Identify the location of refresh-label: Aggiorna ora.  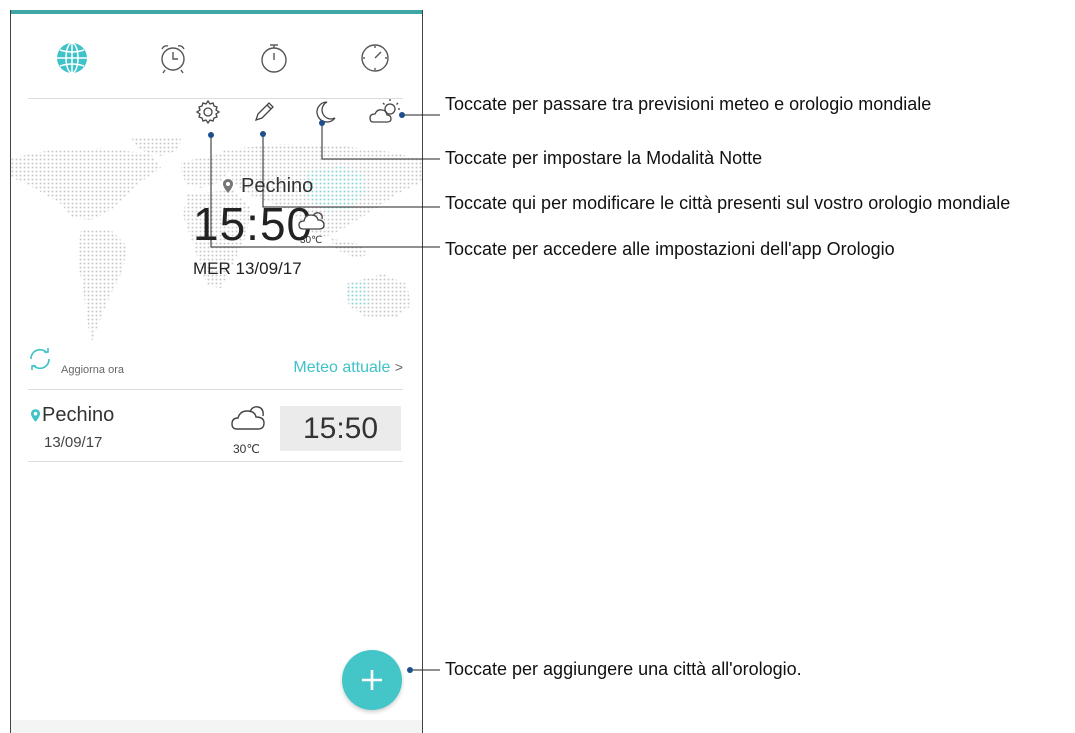
(92, 370).